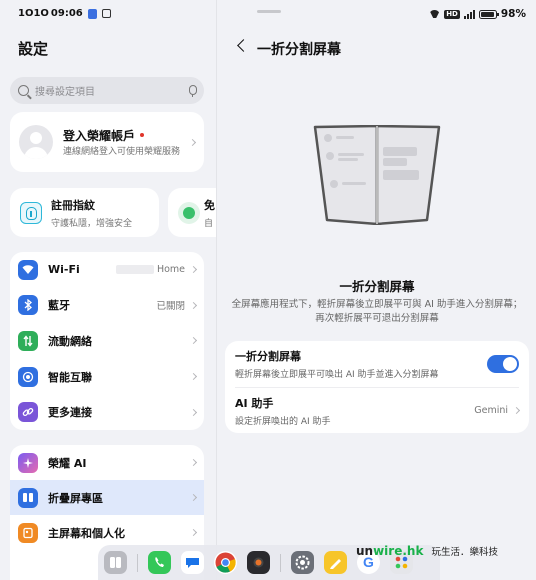  I want to click on settings-item-label: Wi-Fi, so click(64, 270).